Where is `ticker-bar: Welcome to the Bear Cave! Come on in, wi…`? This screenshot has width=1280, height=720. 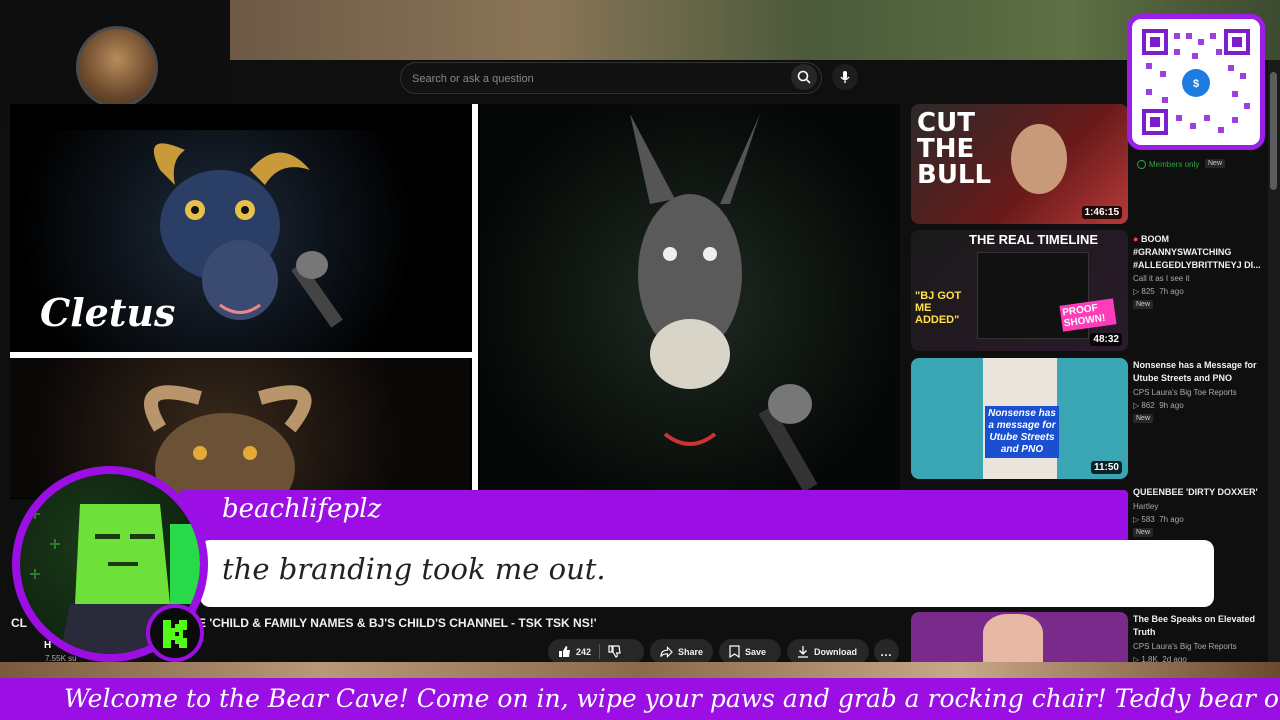
ticker-bar: Welcome to the Bear Cave! Come on in, wi… is located at coordinates (640, 699).